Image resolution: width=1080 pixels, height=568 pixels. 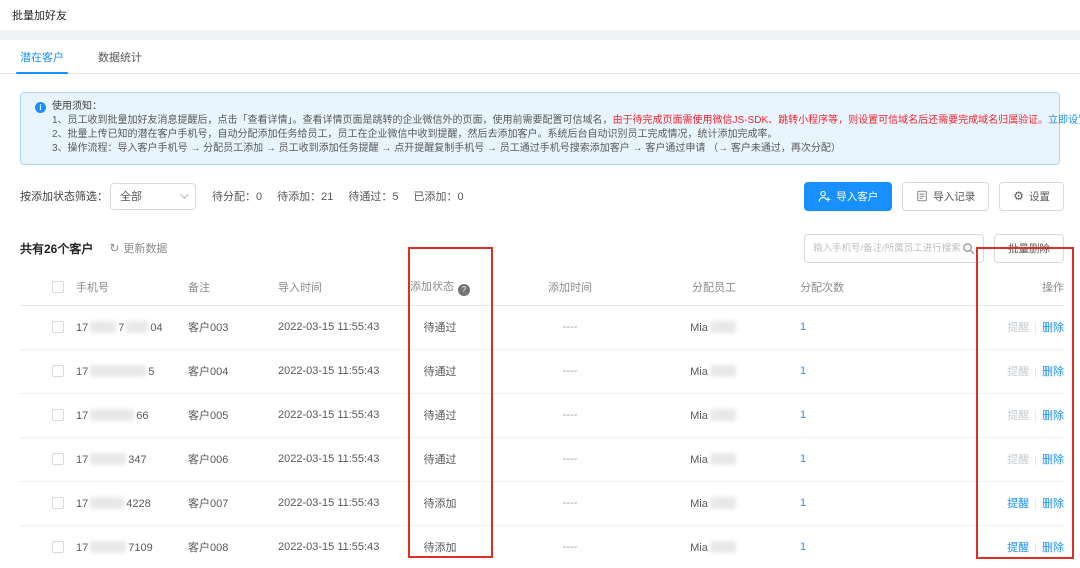 I want to click on tab-label: 数据统计, so click(x=120, y=57).